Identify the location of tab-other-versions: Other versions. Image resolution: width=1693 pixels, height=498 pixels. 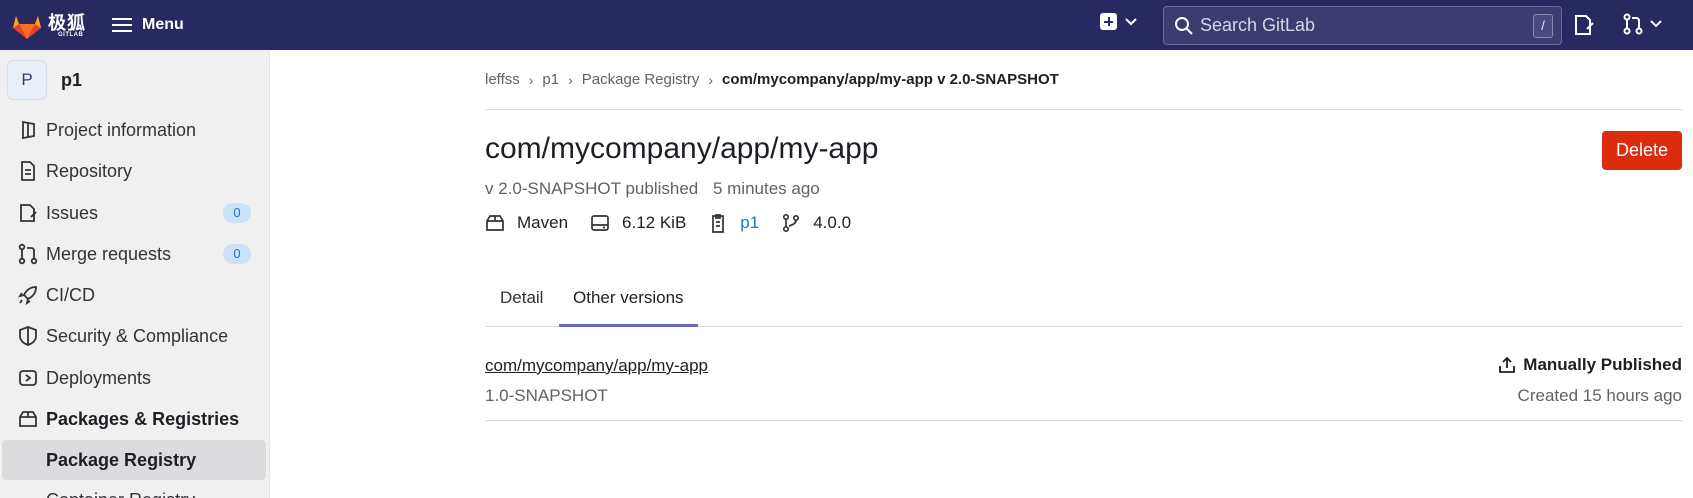
(628, 304).